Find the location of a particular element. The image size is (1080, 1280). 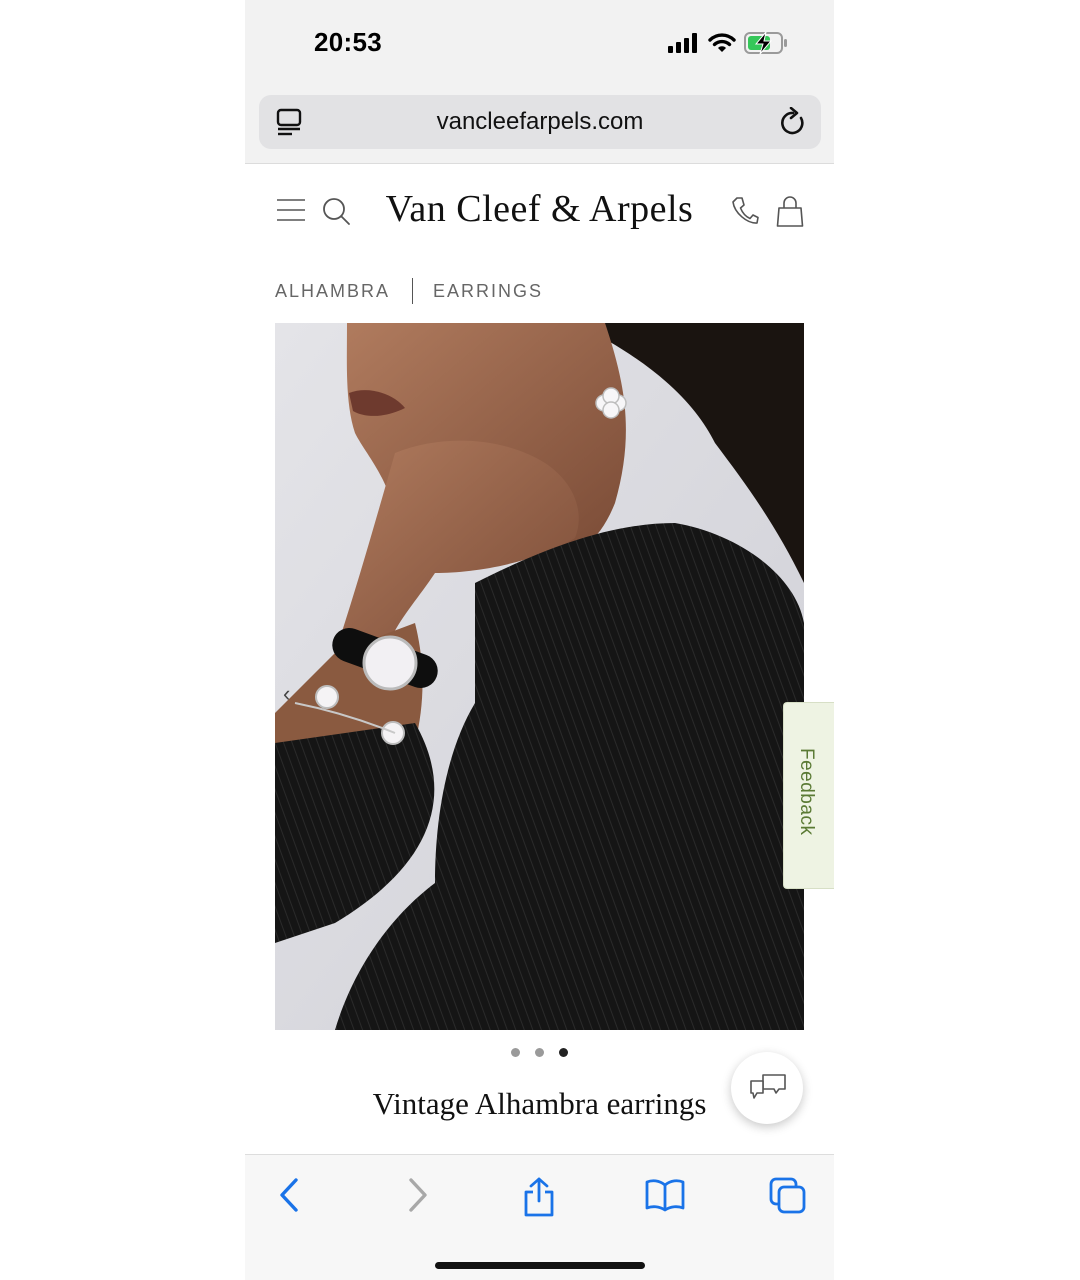

bookmarks-icon is located at coordinates (665, 1195).